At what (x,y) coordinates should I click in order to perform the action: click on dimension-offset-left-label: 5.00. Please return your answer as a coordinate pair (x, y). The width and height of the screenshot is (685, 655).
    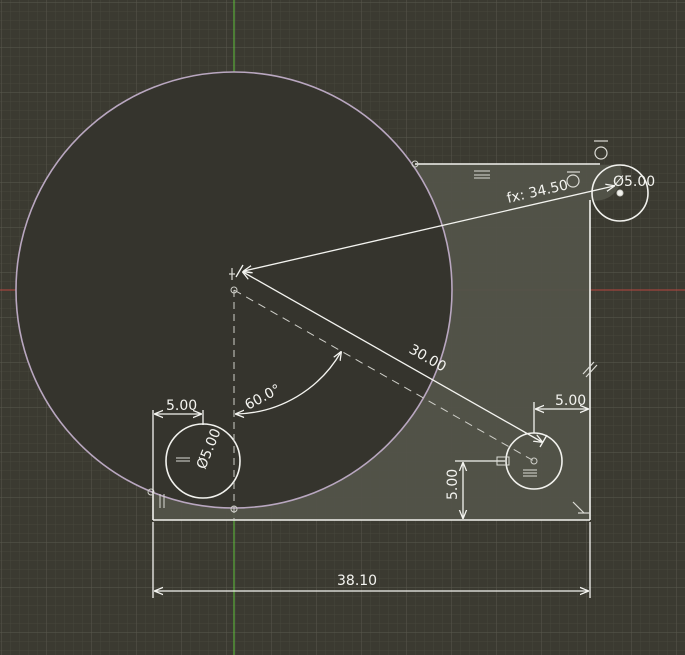
    Looking at the image, I should click on (181, 406).